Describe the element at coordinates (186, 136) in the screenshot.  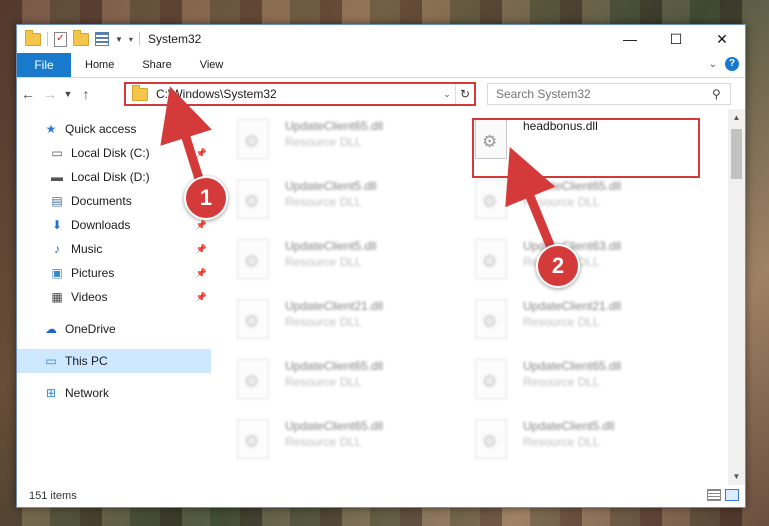
I see `arrow-to-address-bar` at that location.